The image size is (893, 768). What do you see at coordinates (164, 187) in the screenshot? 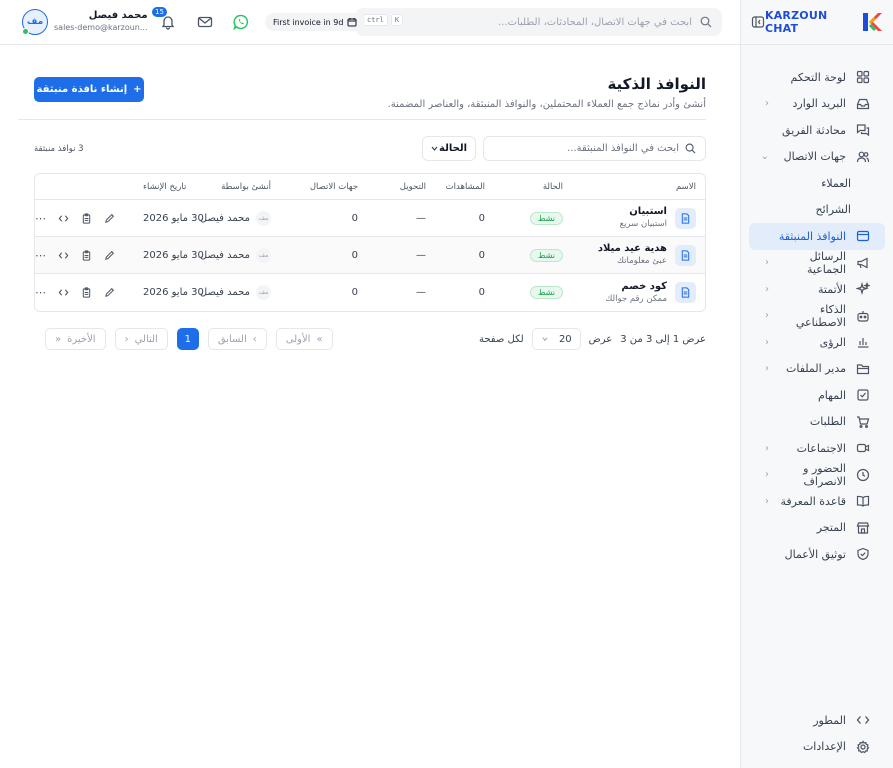
I see `column-header-created-at: تاريخ الإنشاء` at bounding box center [164, 187].